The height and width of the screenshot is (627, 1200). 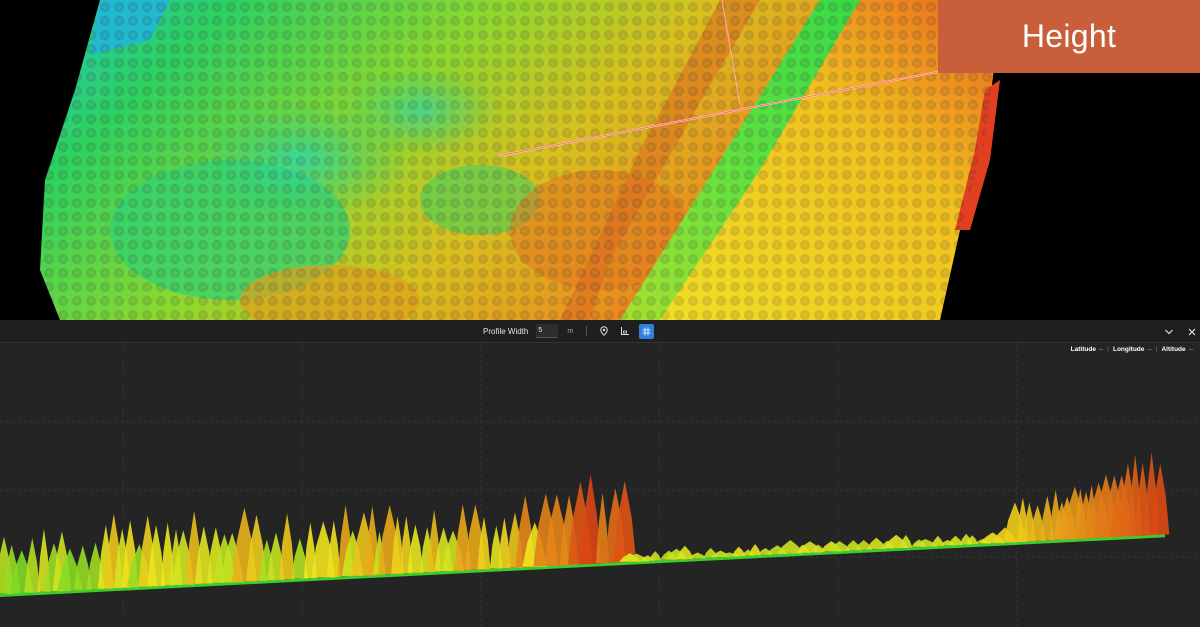 What do you see at coordinates (625, 331) in the screenshot?
I see `measure-icon` at bounding box center [625, 331].